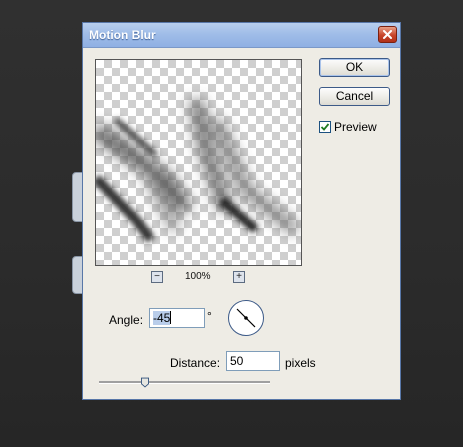 This screenshot has width=463, height=447. I want to click on zoom-level: 100%, so click(198, 276).